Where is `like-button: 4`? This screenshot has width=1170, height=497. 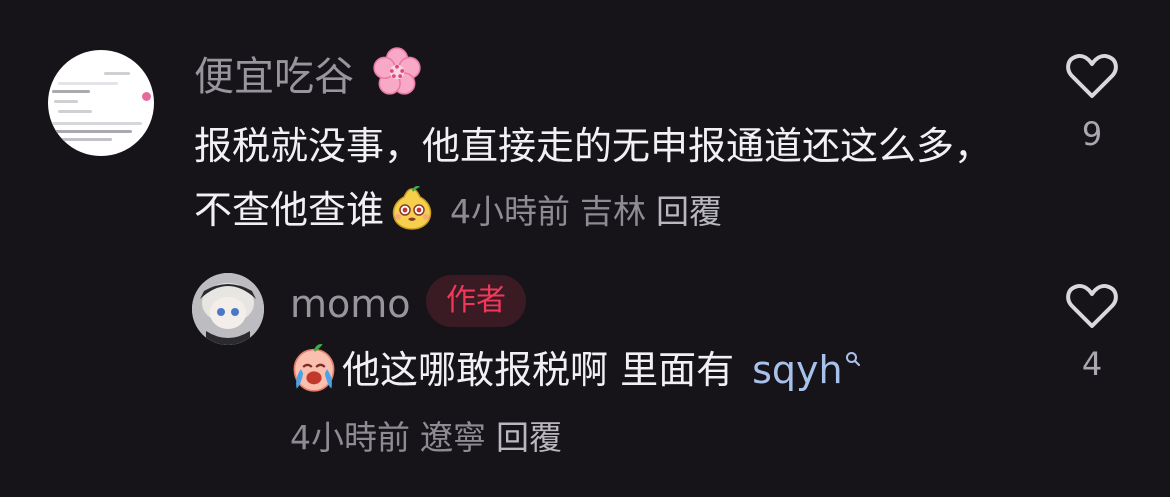 like-button: 4 is located at coordinates (1092, 333).